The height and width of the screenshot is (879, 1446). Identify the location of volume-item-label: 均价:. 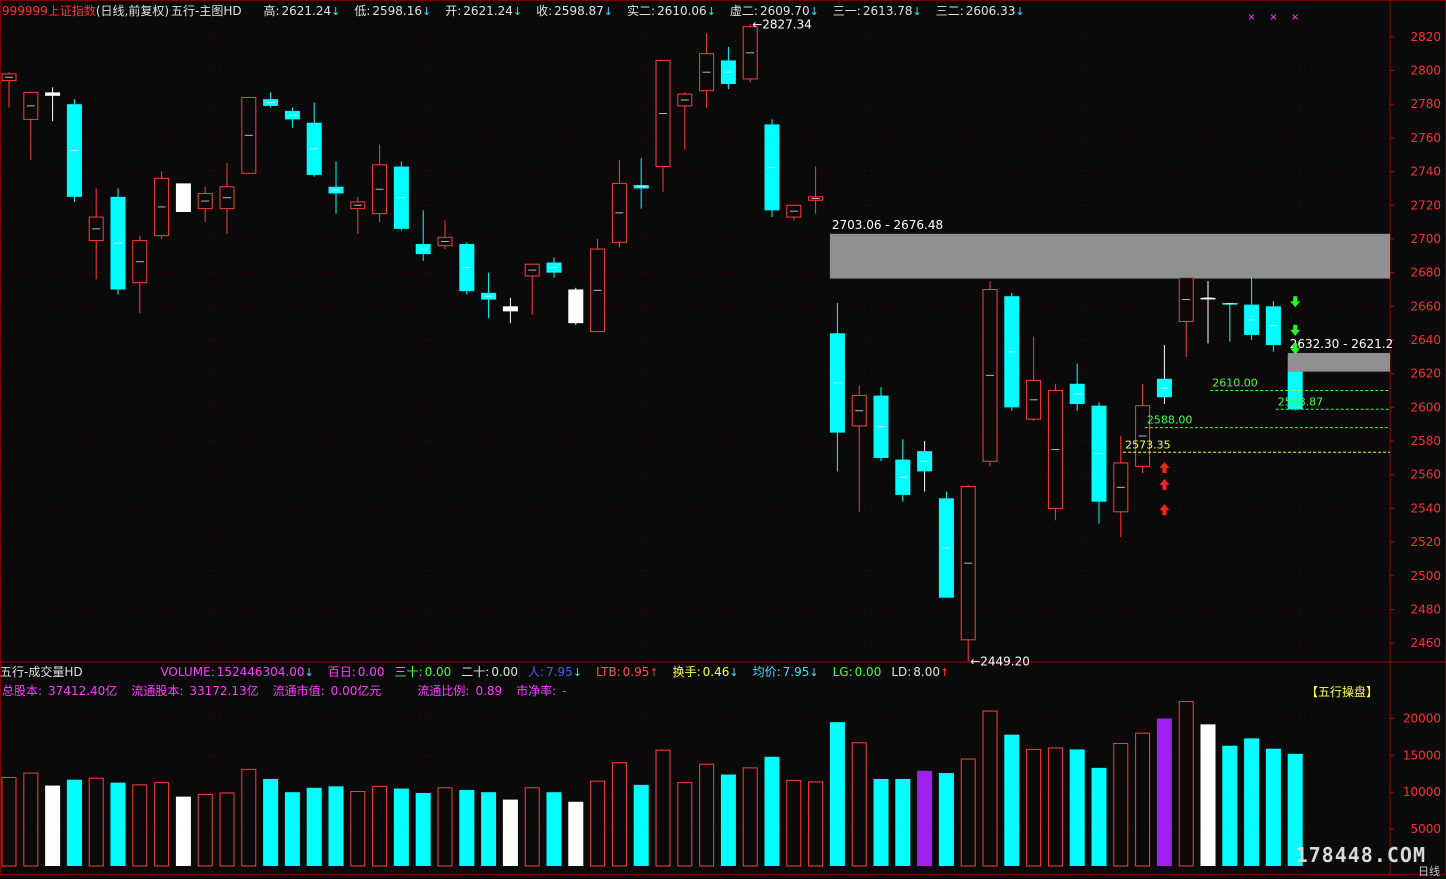
(766, 672).